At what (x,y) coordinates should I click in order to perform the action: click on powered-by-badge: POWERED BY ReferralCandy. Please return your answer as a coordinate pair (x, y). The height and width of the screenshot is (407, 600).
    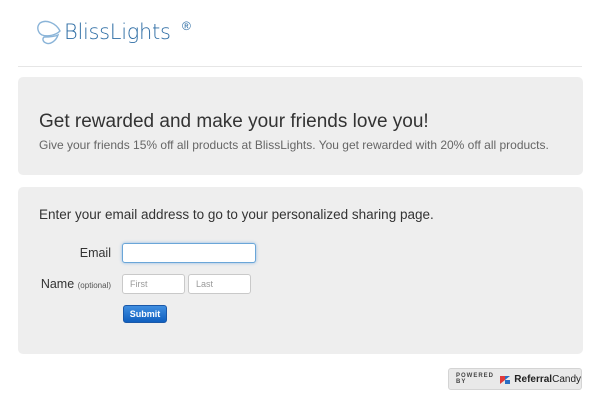
    Looking at the image, I should click on (515, 379).